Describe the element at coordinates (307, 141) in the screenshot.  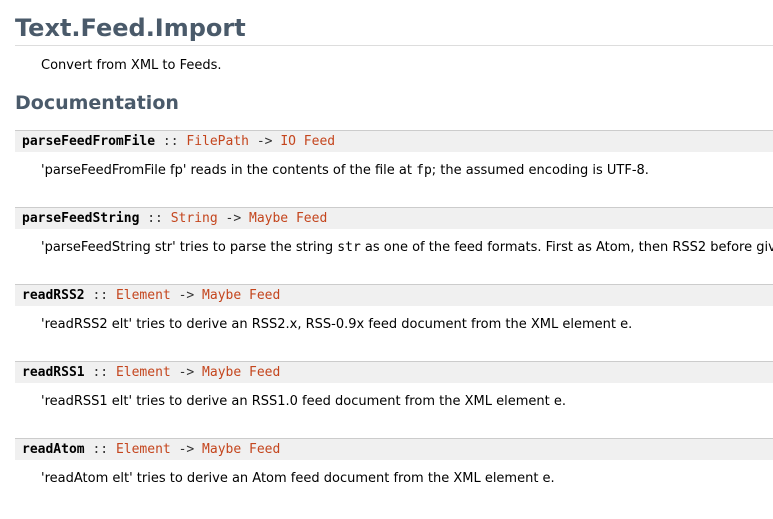
I see `type-link-return: IO Feed` at that location.